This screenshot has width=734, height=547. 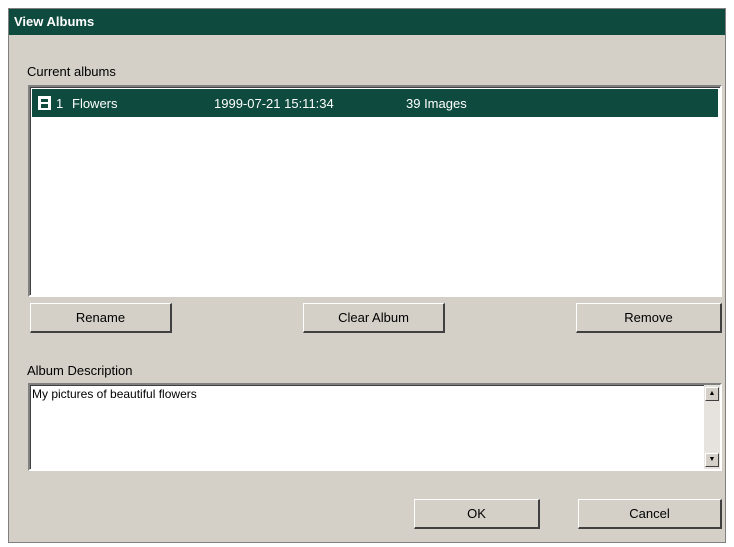 I want to click on album-description-text: My pictures of beautiful flowers, so click(x=114, y=394).